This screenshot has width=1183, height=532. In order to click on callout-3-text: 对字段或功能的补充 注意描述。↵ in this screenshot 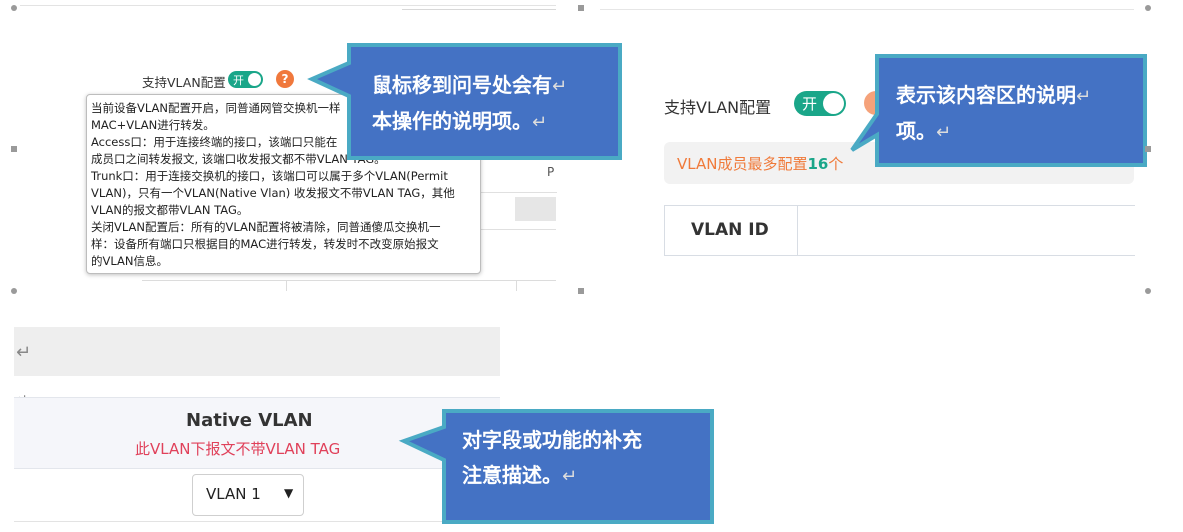, I will do `click(552, 457)`.